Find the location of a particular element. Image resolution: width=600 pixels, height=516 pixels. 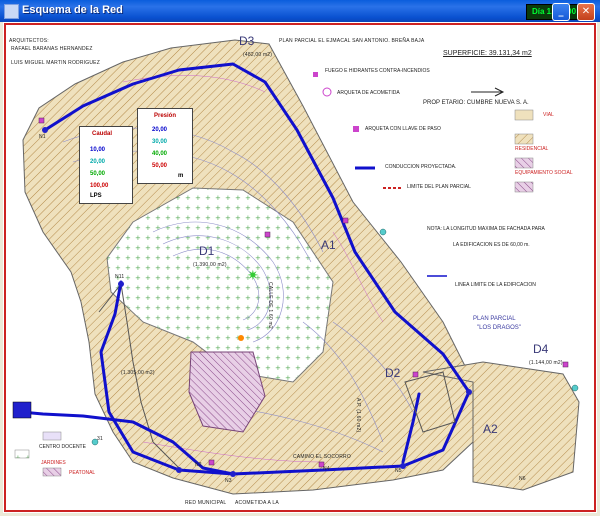

pressure-legend-row: 30,00 is located at coordinates (160, 142).